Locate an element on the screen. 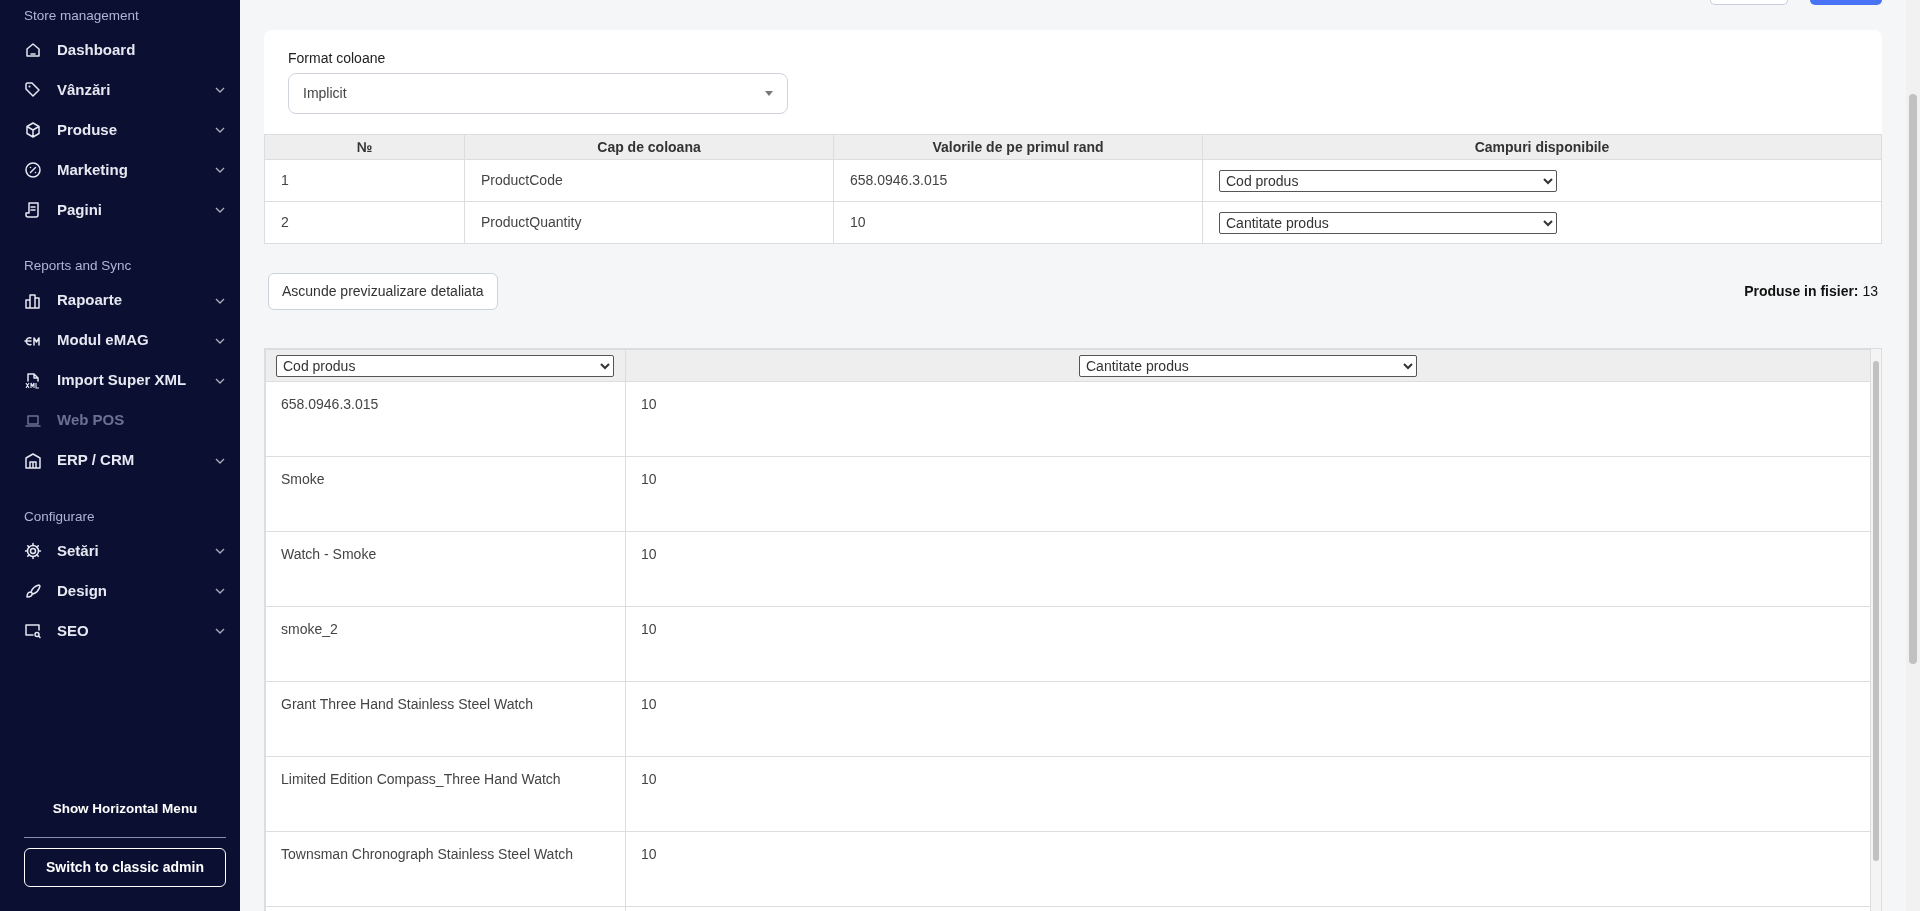  home-icon is located at coordinates (33, 50).